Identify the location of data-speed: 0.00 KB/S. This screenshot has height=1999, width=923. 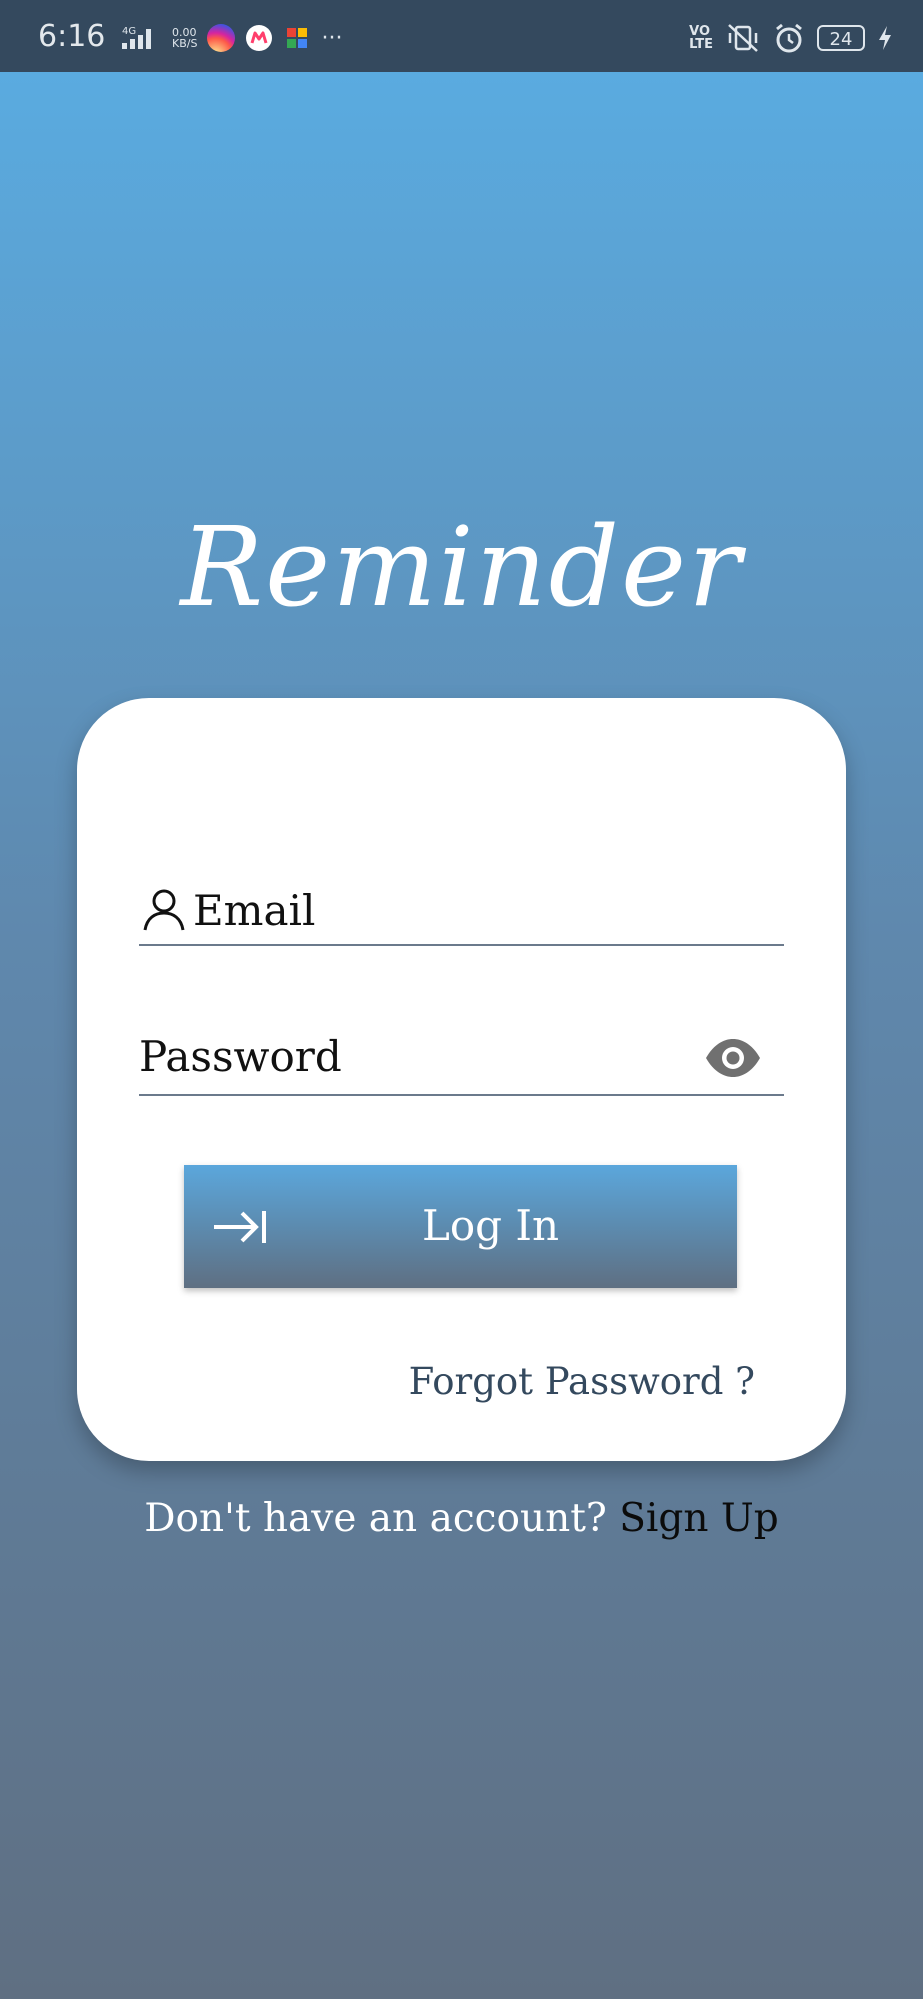
(184, 38).